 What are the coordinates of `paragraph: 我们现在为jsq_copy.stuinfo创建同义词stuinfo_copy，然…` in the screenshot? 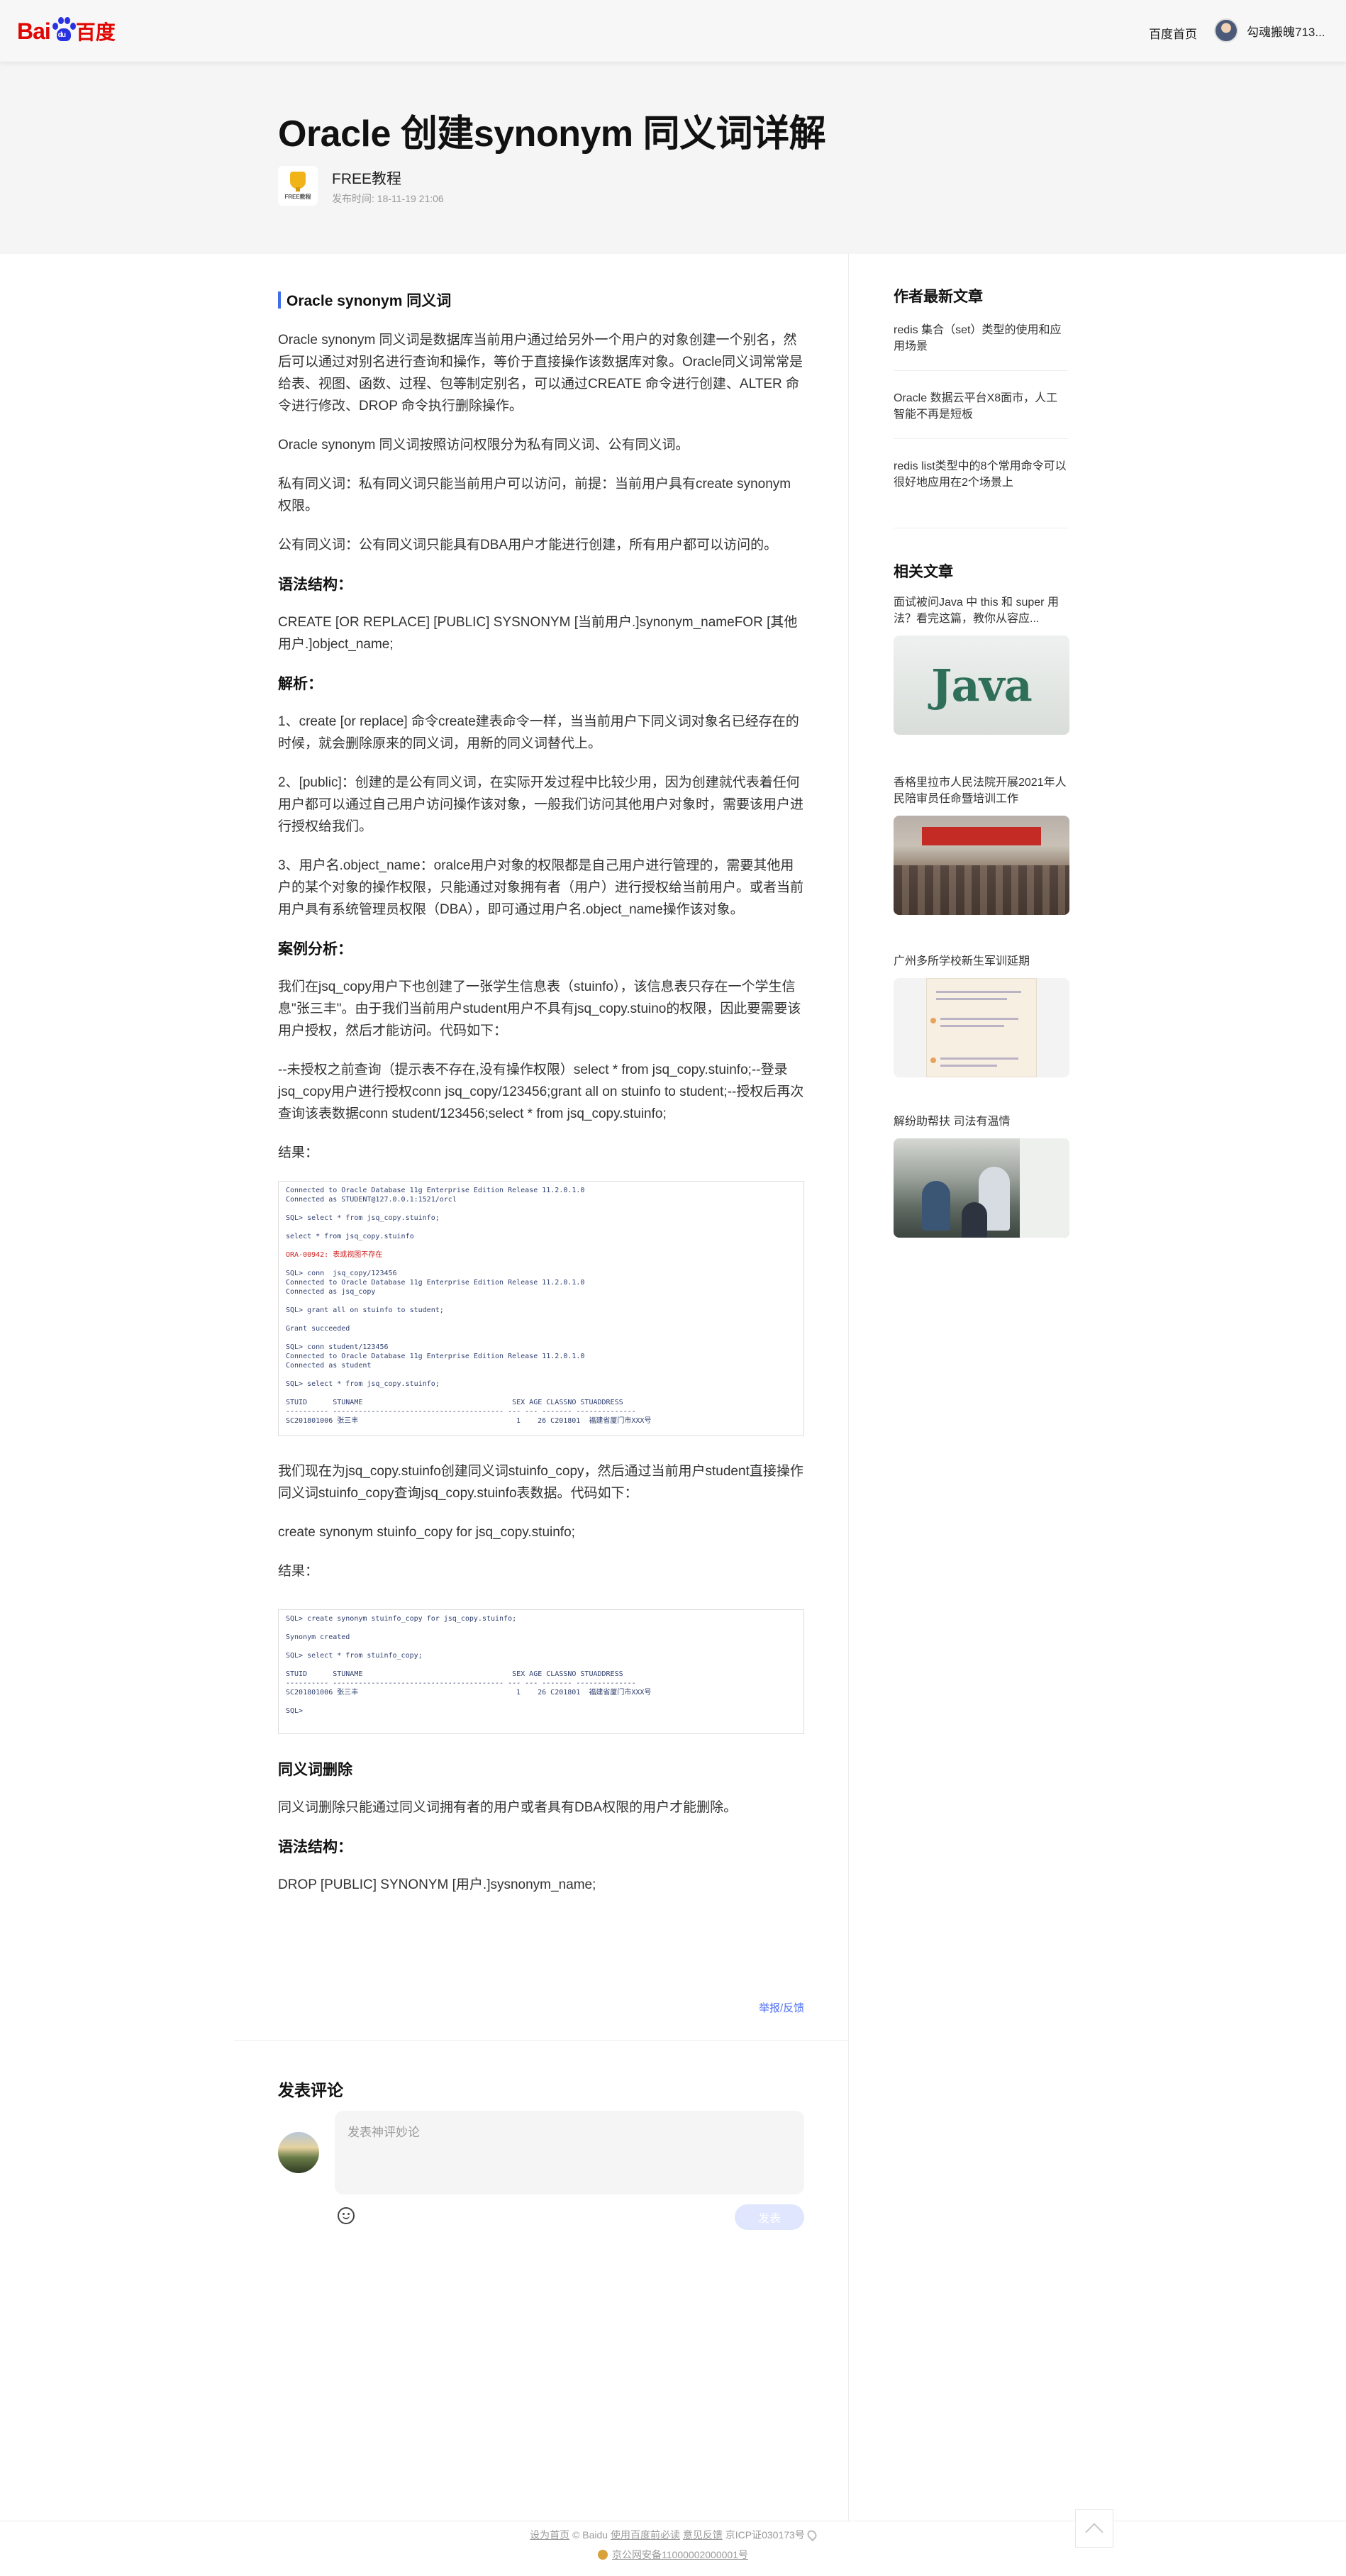 It's located at (541, 1482).